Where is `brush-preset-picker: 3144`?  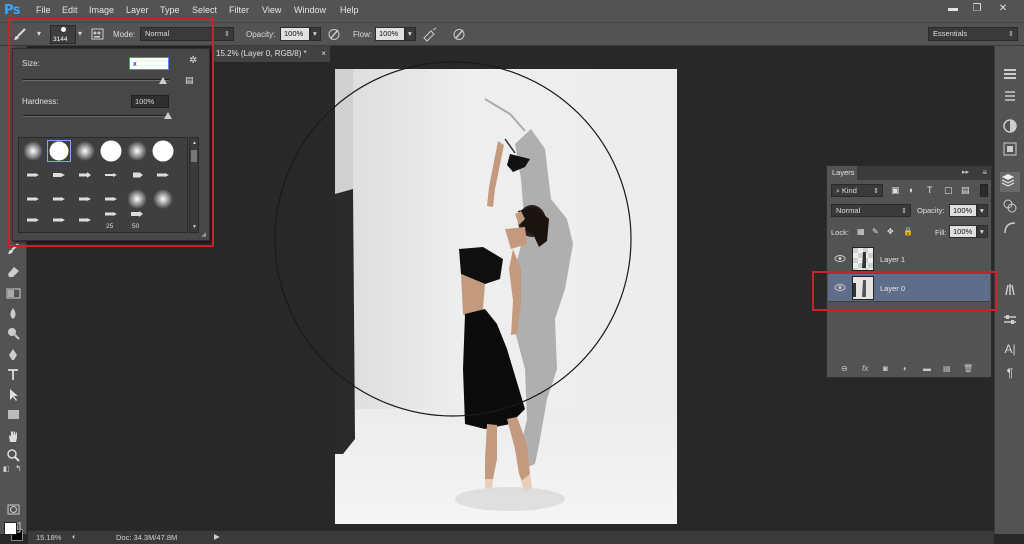 brush-preset-picker: 3144 is located at coordinates (63, 34).